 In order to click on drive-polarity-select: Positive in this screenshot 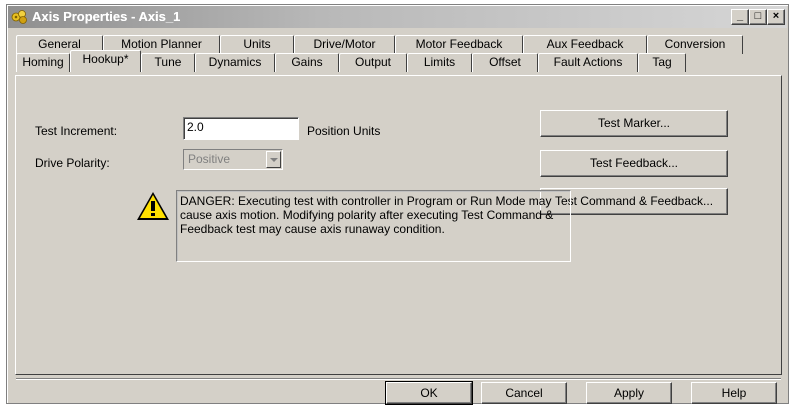, I will do `click(233, 159)`.